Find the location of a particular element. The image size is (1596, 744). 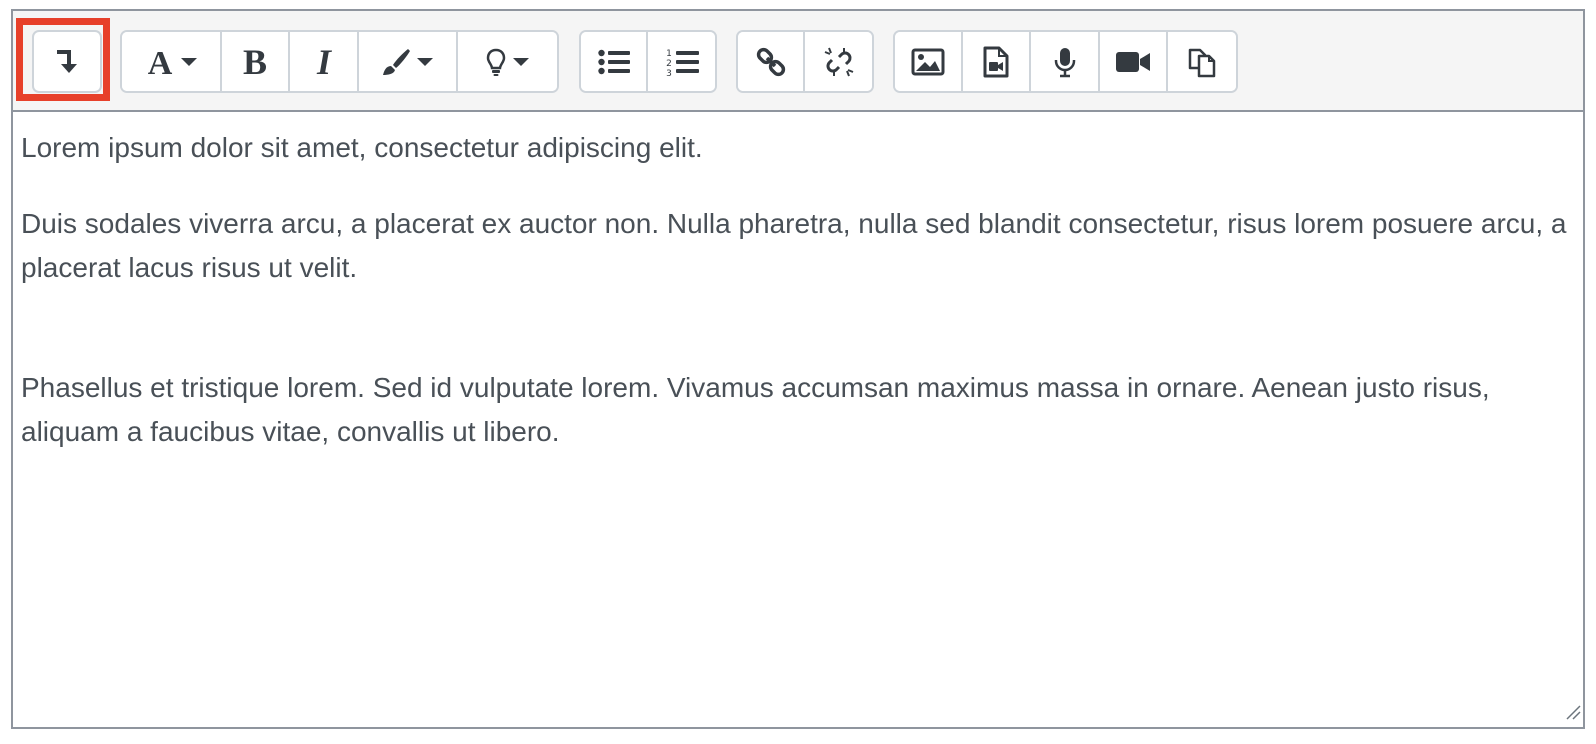

resize-handle-icon is located at coordinates (1573, 714).